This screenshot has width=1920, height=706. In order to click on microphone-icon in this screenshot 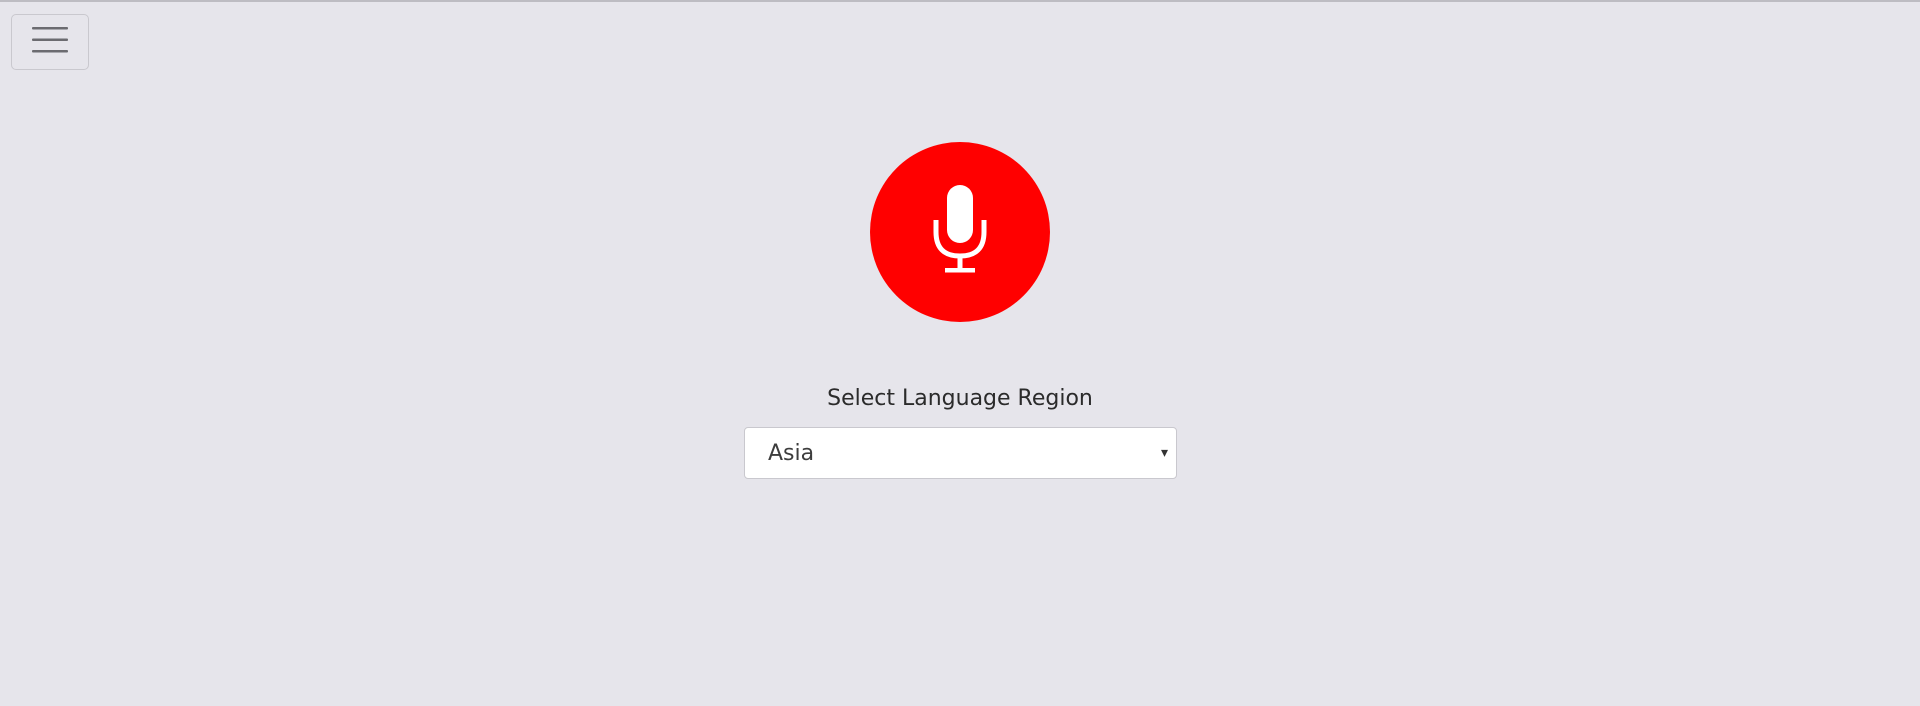, I will do `click(960, 232)`.